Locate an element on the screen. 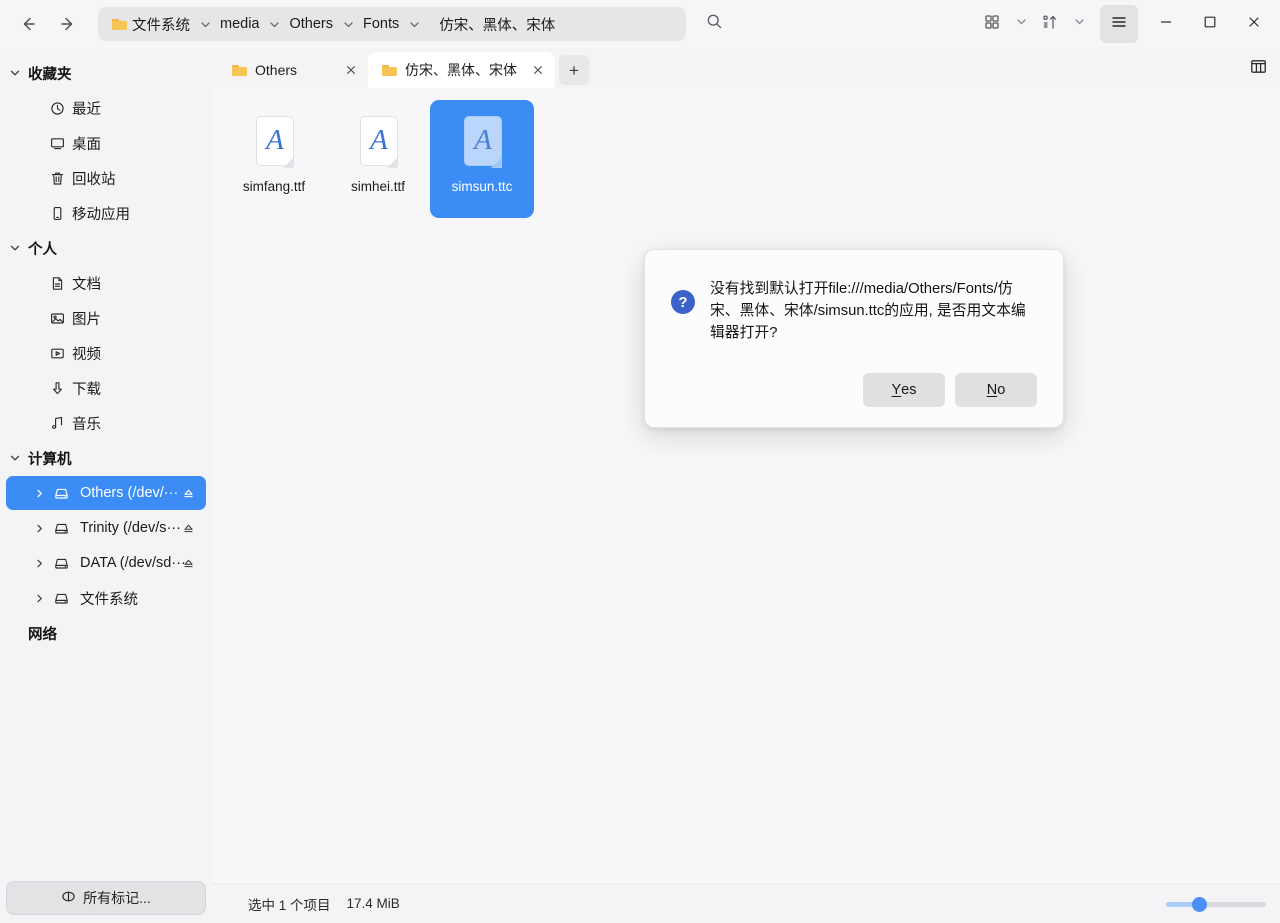 The image size is (1280, 923). sidebar-group-computer: 计算机 is located at coordinates (106, 458).